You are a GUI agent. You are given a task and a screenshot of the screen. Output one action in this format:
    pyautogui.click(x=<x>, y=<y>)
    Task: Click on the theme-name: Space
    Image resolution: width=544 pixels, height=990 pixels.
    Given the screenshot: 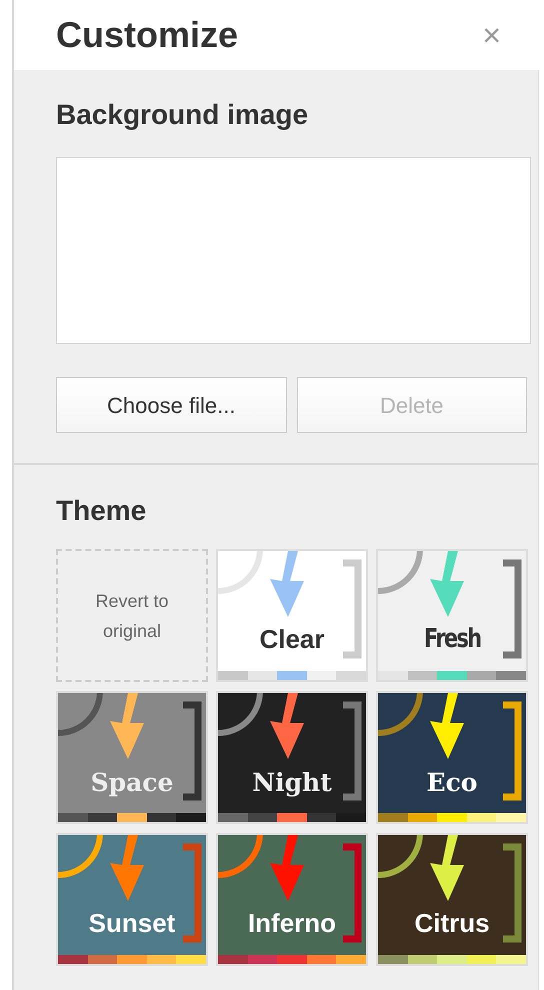 What is the action you would take?
    pyautogui.click(x=132, y=782)
    